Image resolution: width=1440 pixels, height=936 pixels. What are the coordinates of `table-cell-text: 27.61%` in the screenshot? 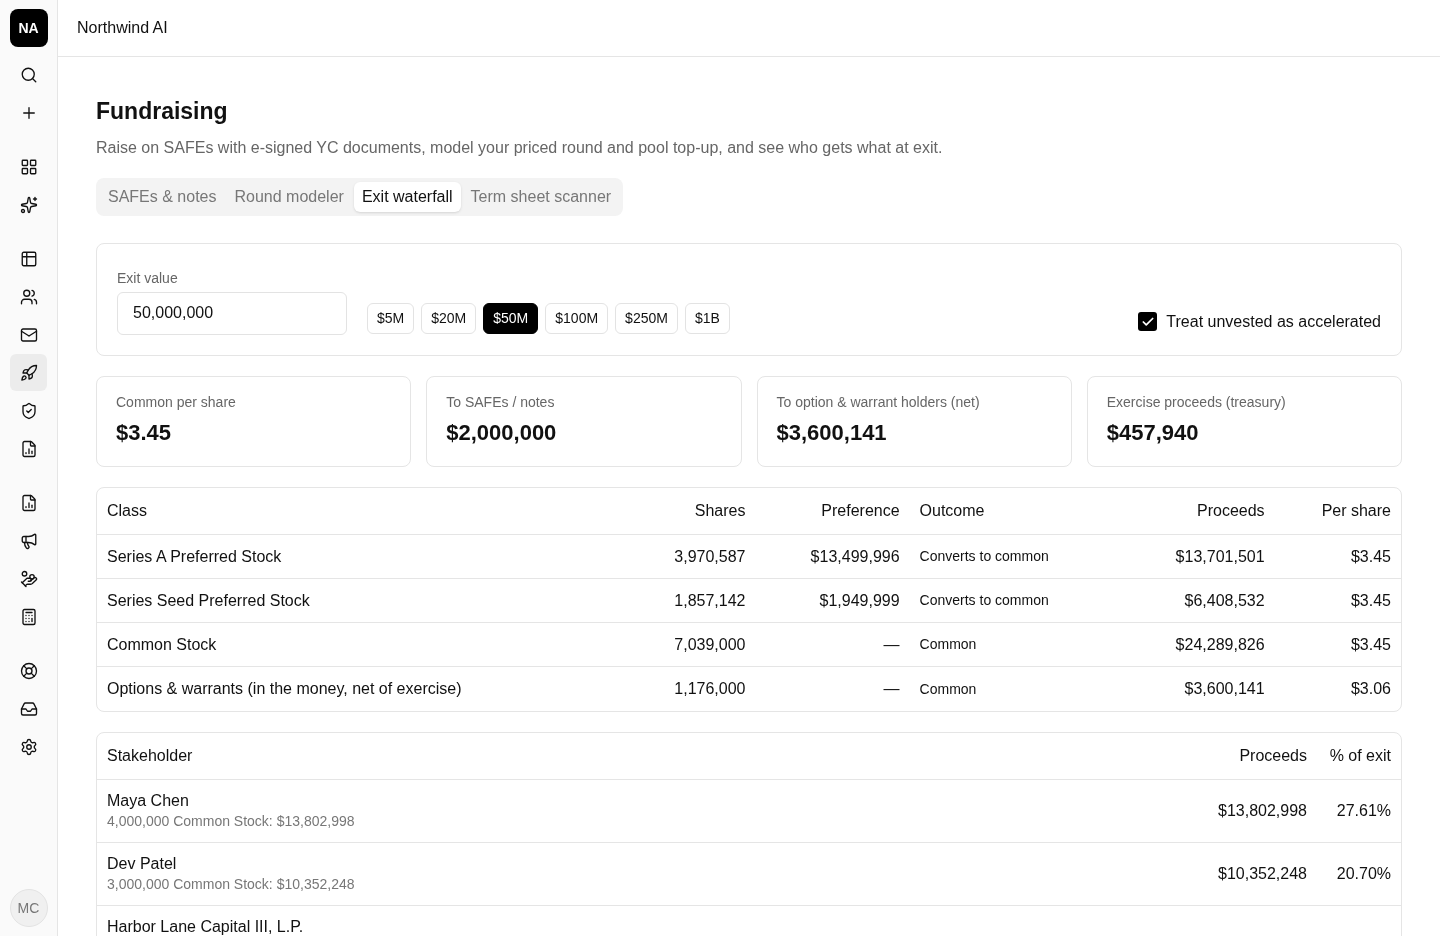 It's located at (1363, 810).